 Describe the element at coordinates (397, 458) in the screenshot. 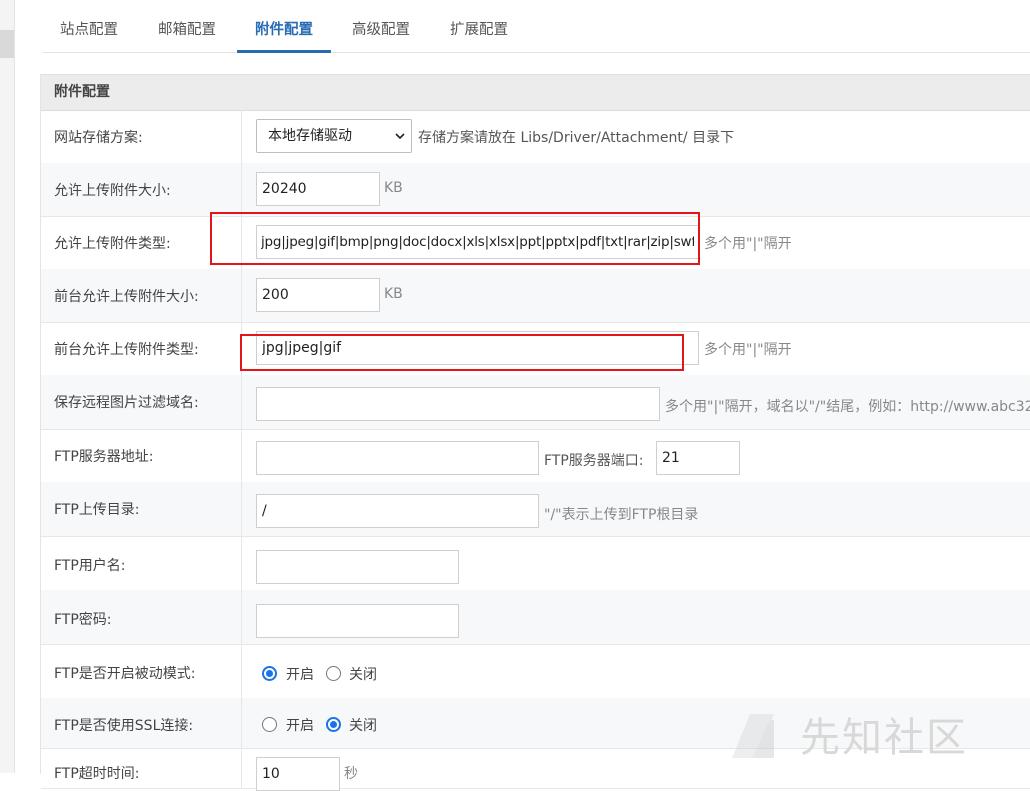

I see `ftp-host-input` at that location.